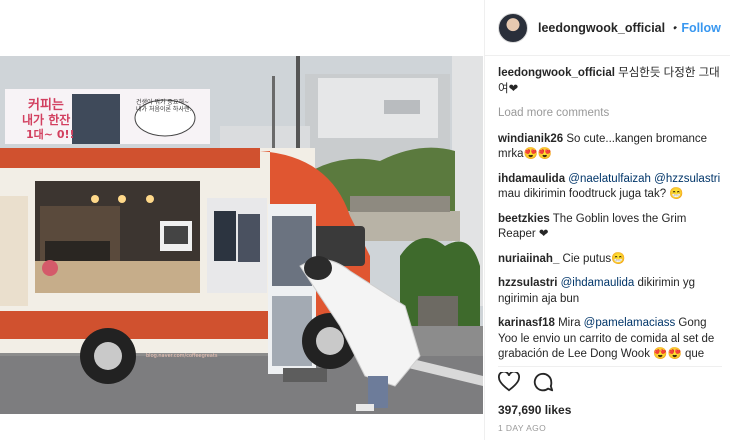  What do you see at coordinates (610, 399) in the screenshot?
I see `post-actions: 397,690 likes 1 DAY AGO` at bounding box center [610, 399].